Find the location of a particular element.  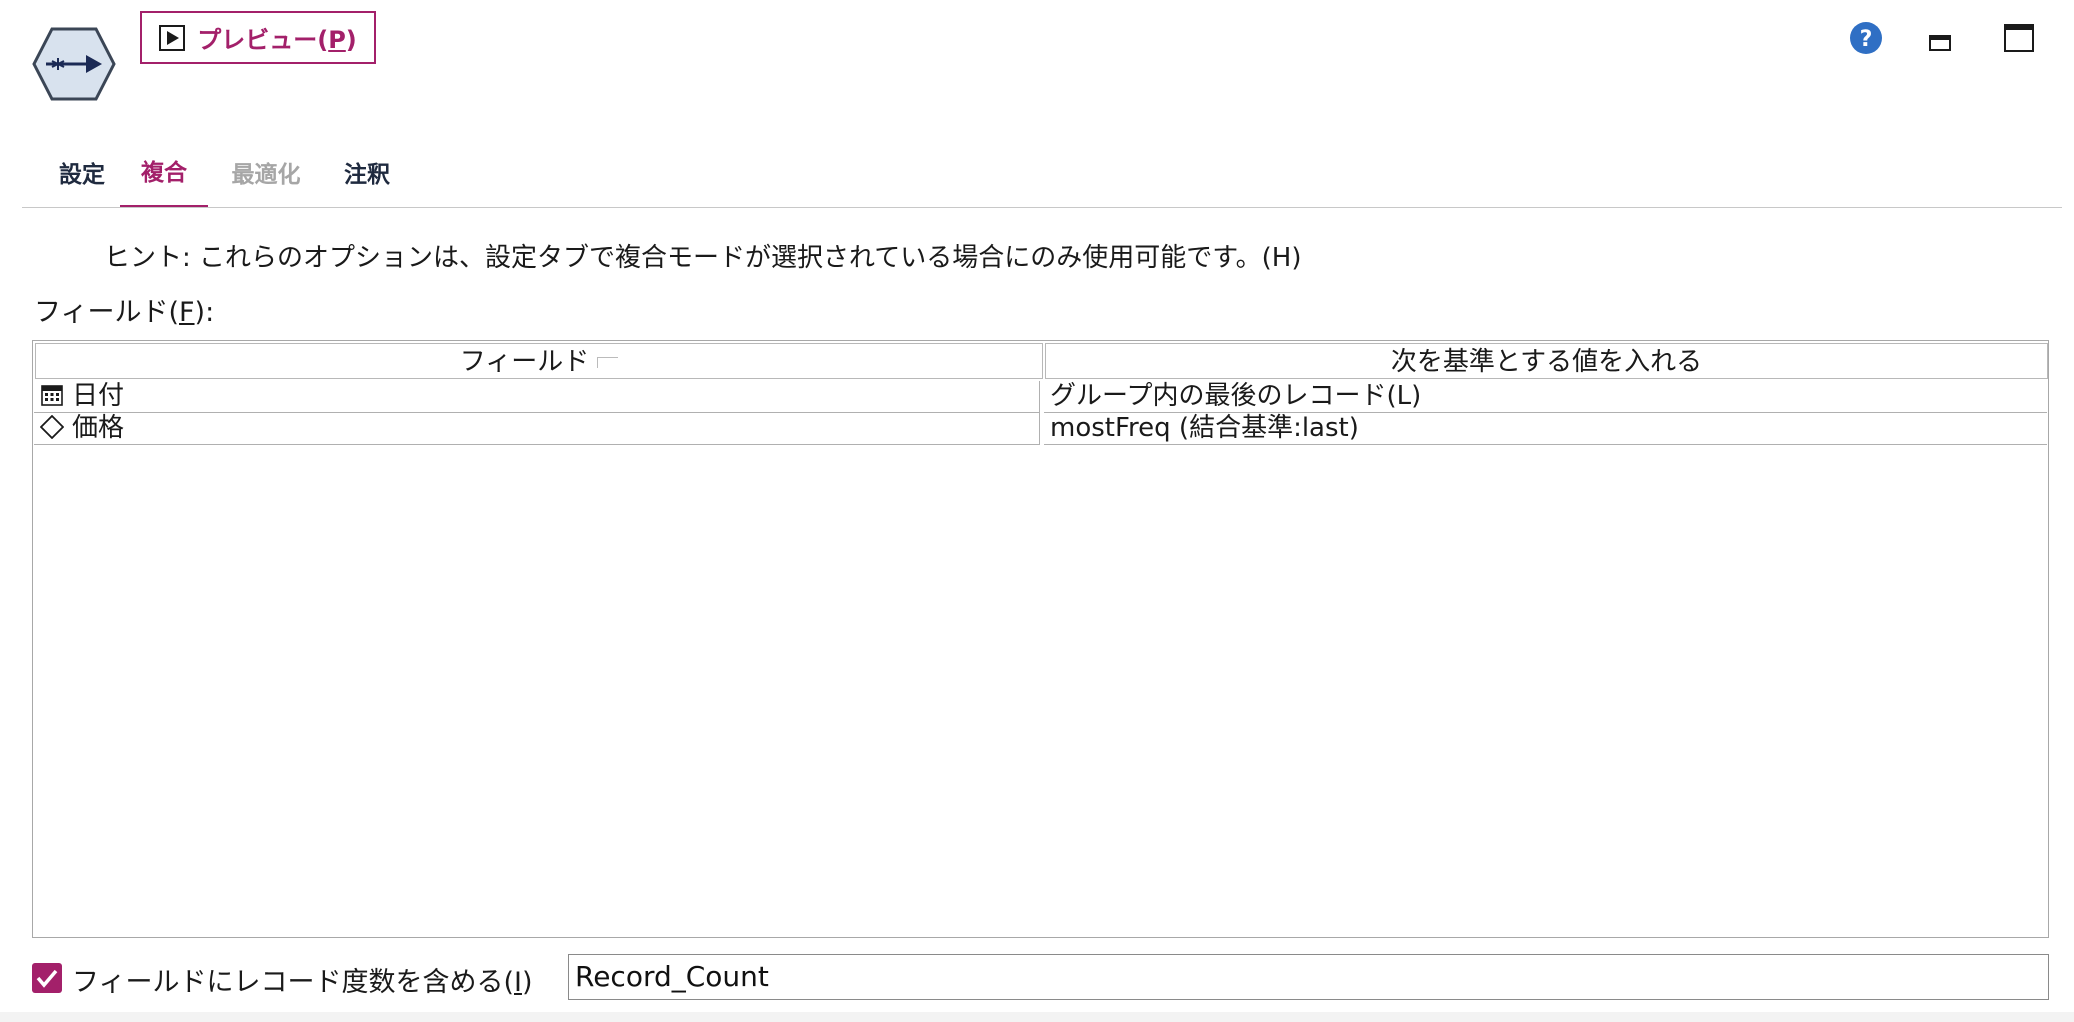

preview-button: プレビュー(P) is located at coordinates (258, 37).